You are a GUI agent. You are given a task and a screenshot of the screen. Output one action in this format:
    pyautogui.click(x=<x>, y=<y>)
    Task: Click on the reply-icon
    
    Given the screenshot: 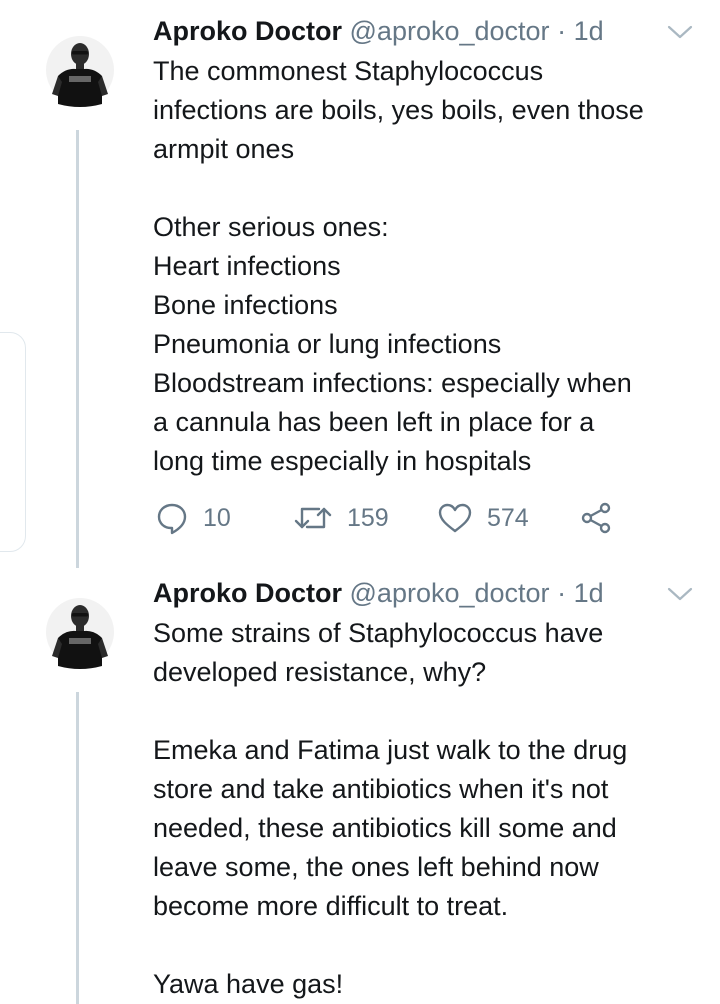 What is the action you would take?
    pyautogui.click(x=172, y=519)
    